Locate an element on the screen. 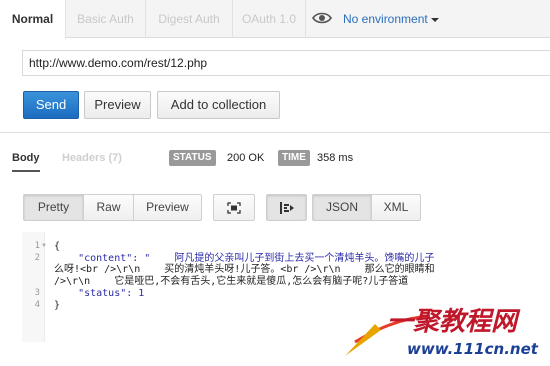  tab-normal: Normal is located at coordinates (33, 19).